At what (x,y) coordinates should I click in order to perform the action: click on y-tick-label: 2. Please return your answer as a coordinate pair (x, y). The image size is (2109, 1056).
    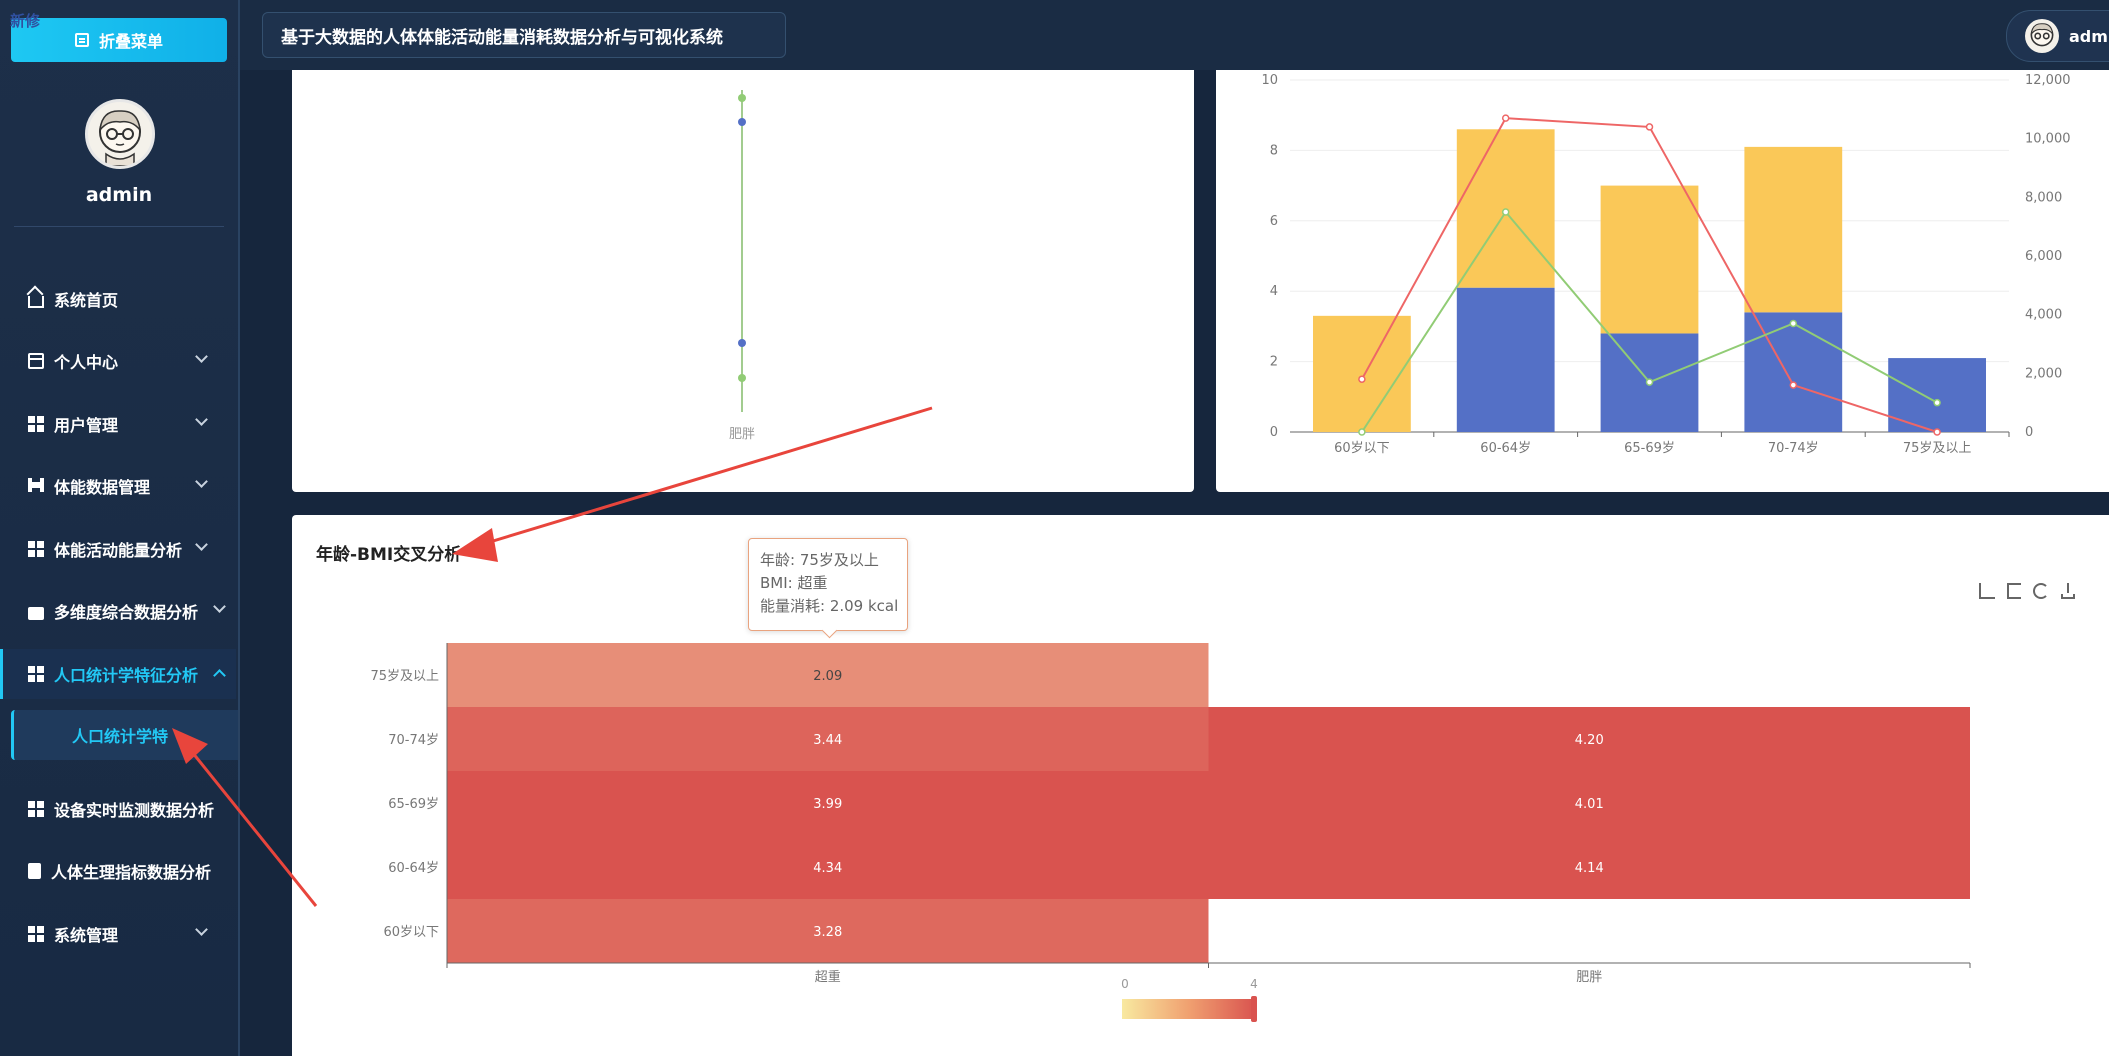
    Looking at the image, I should click on (1274, 362).